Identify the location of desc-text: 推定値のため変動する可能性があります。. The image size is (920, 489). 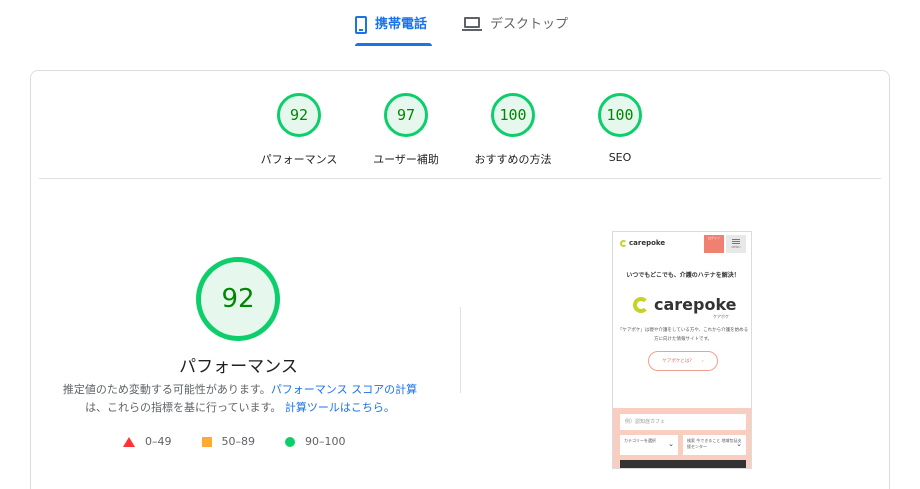
(166, 389).